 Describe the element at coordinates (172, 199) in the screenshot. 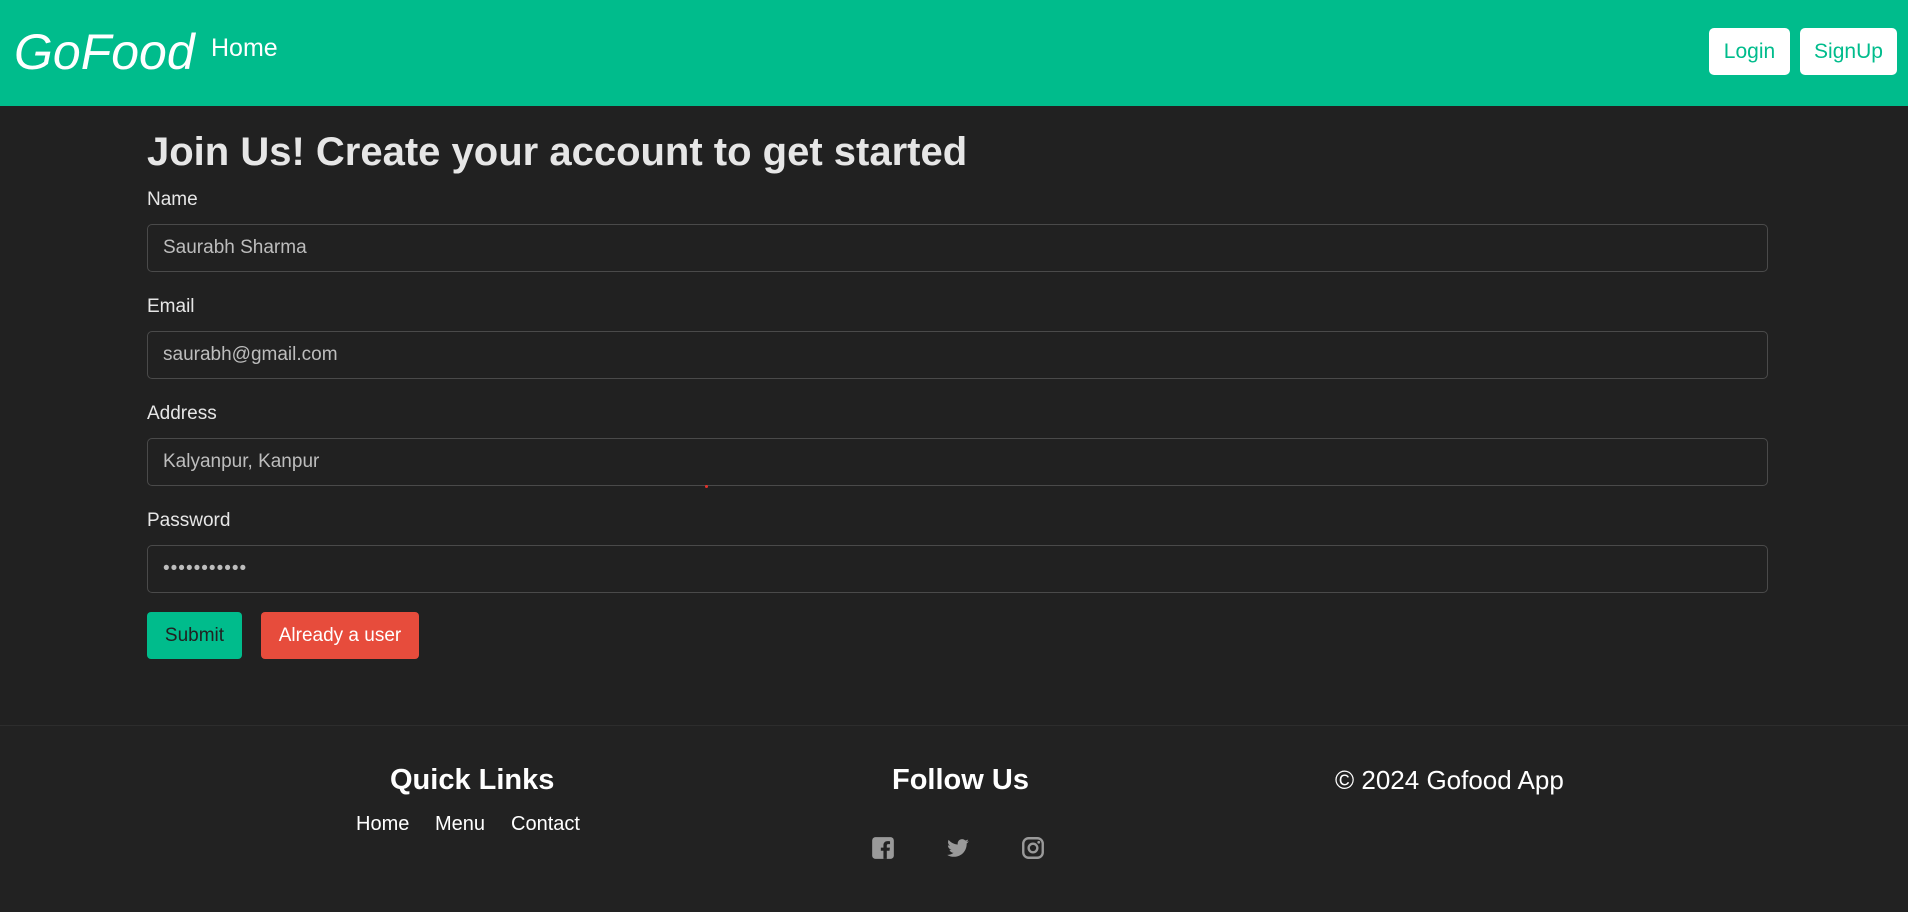

I see `name-label: Name` at that location.